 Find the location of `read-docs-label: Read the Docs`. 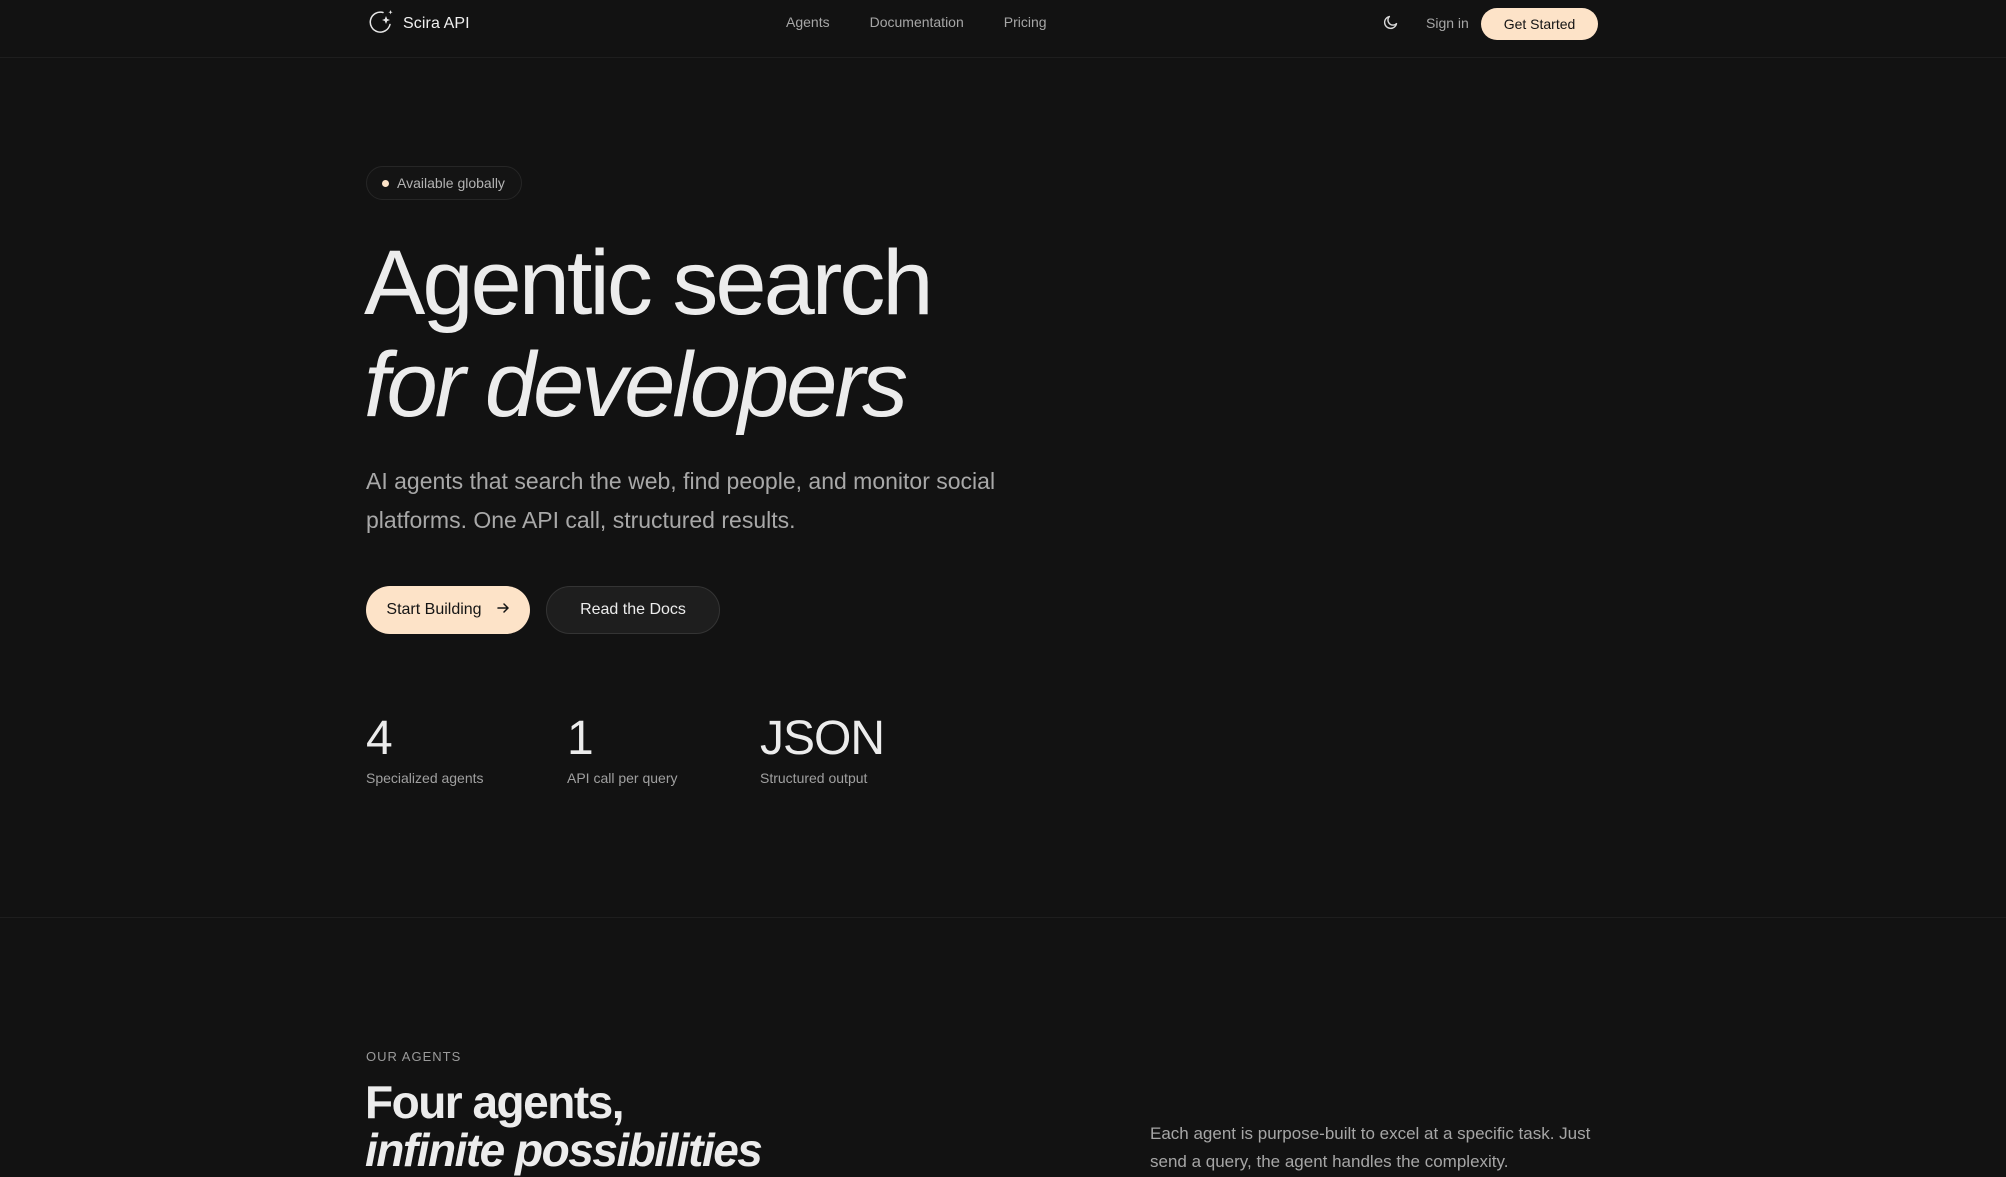

read-docs-label: Read the Docs is located at coordinates (633, 609).